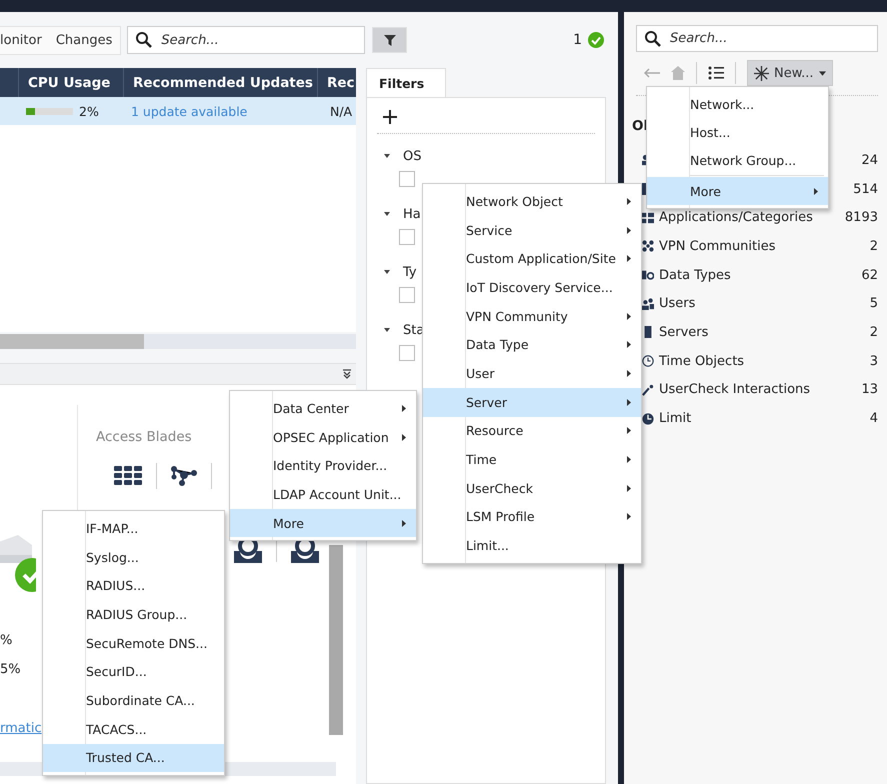  Describe the element at coordinates (874, 304) in the screenshot. I see `category-count: 5` at that location.